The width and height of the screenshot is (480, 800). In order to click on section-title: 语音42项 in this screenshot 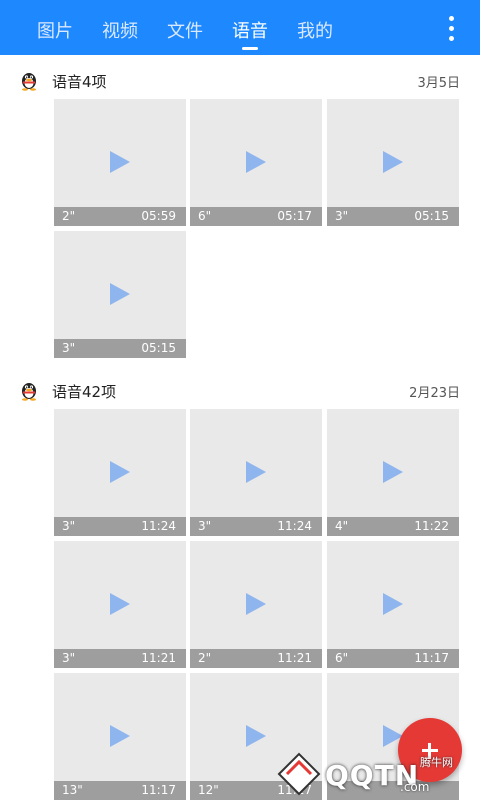, I will do `click(84, 392)`.